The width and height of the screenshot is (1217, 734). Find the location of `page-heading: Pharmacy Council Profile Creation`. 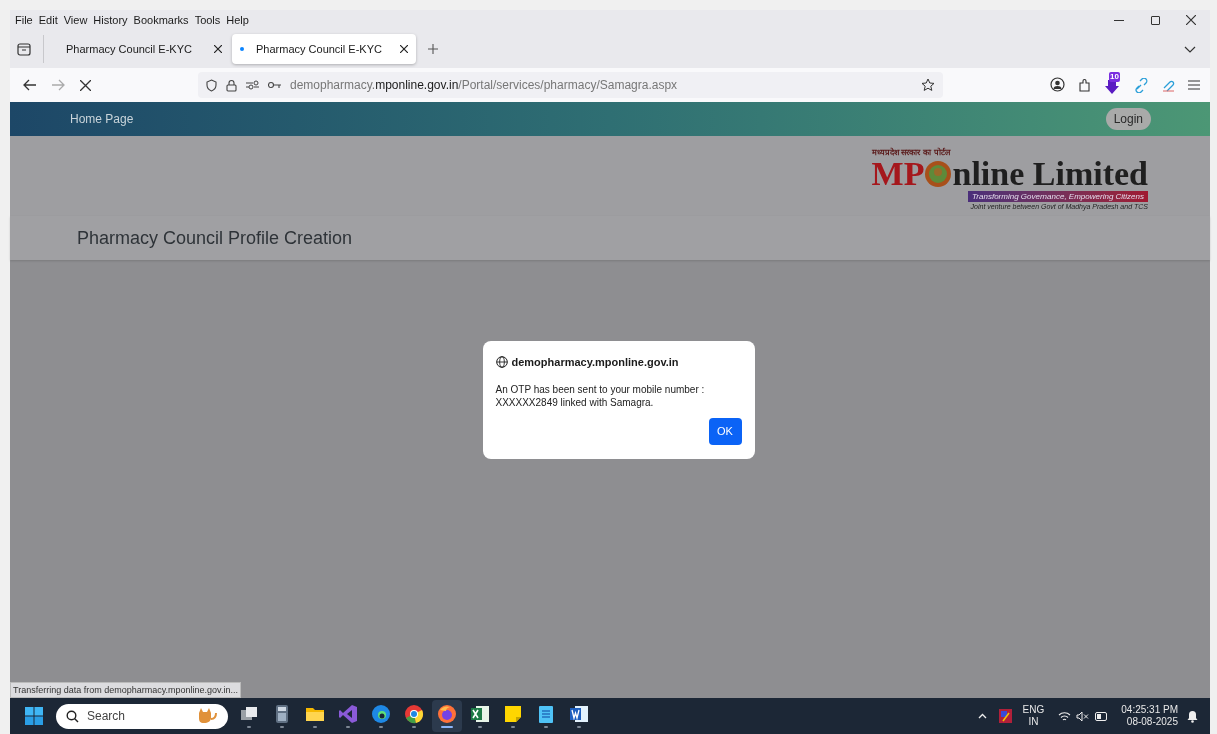

page-heading: Pharmacy Council Profile Creation is located at coordinates (215, 238).